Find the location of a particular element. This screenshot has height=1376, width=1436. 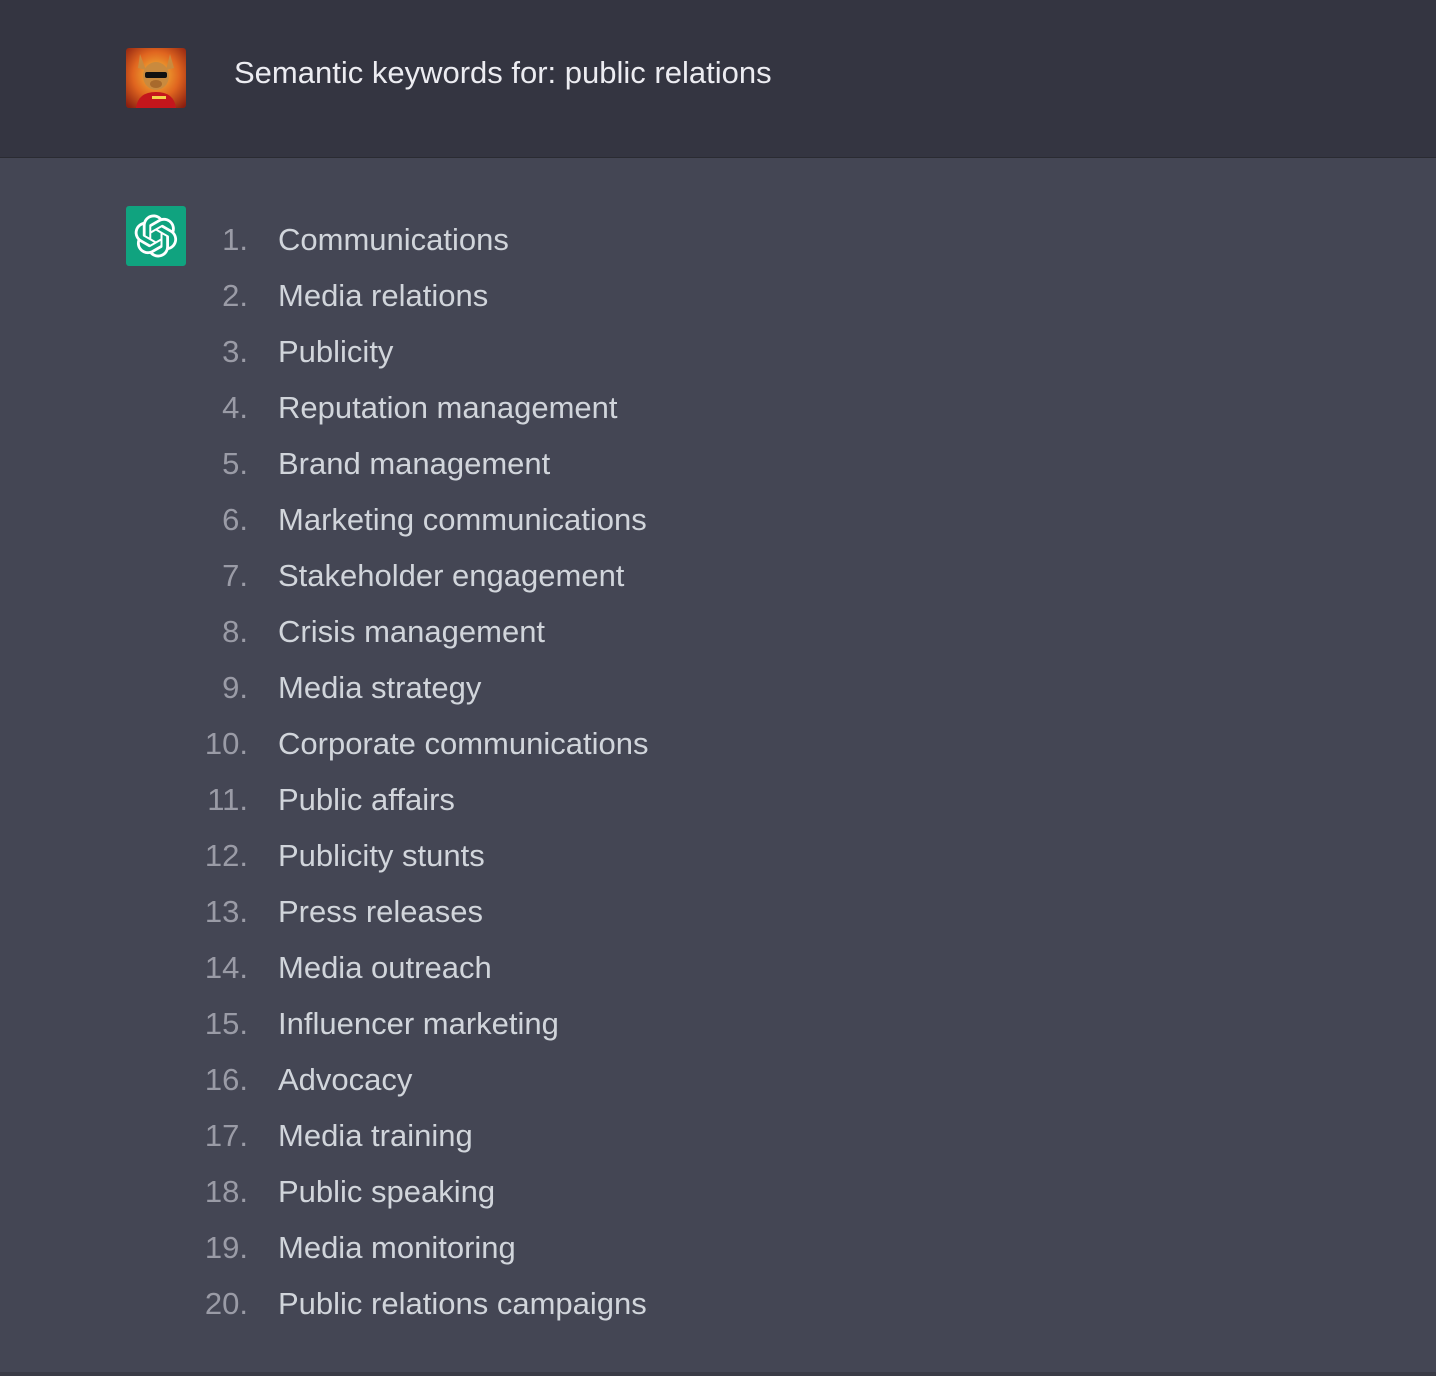

list-item-text: Media outreach is located at coordinates (385, 967).